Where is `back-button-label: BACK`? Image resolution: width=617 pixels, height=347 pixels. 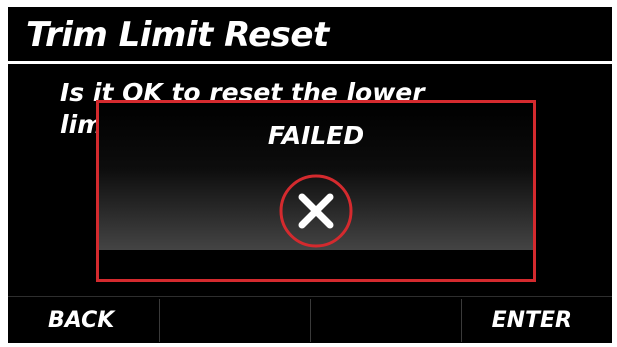 back-button-label: BACK is located at coordinates (81, 320).